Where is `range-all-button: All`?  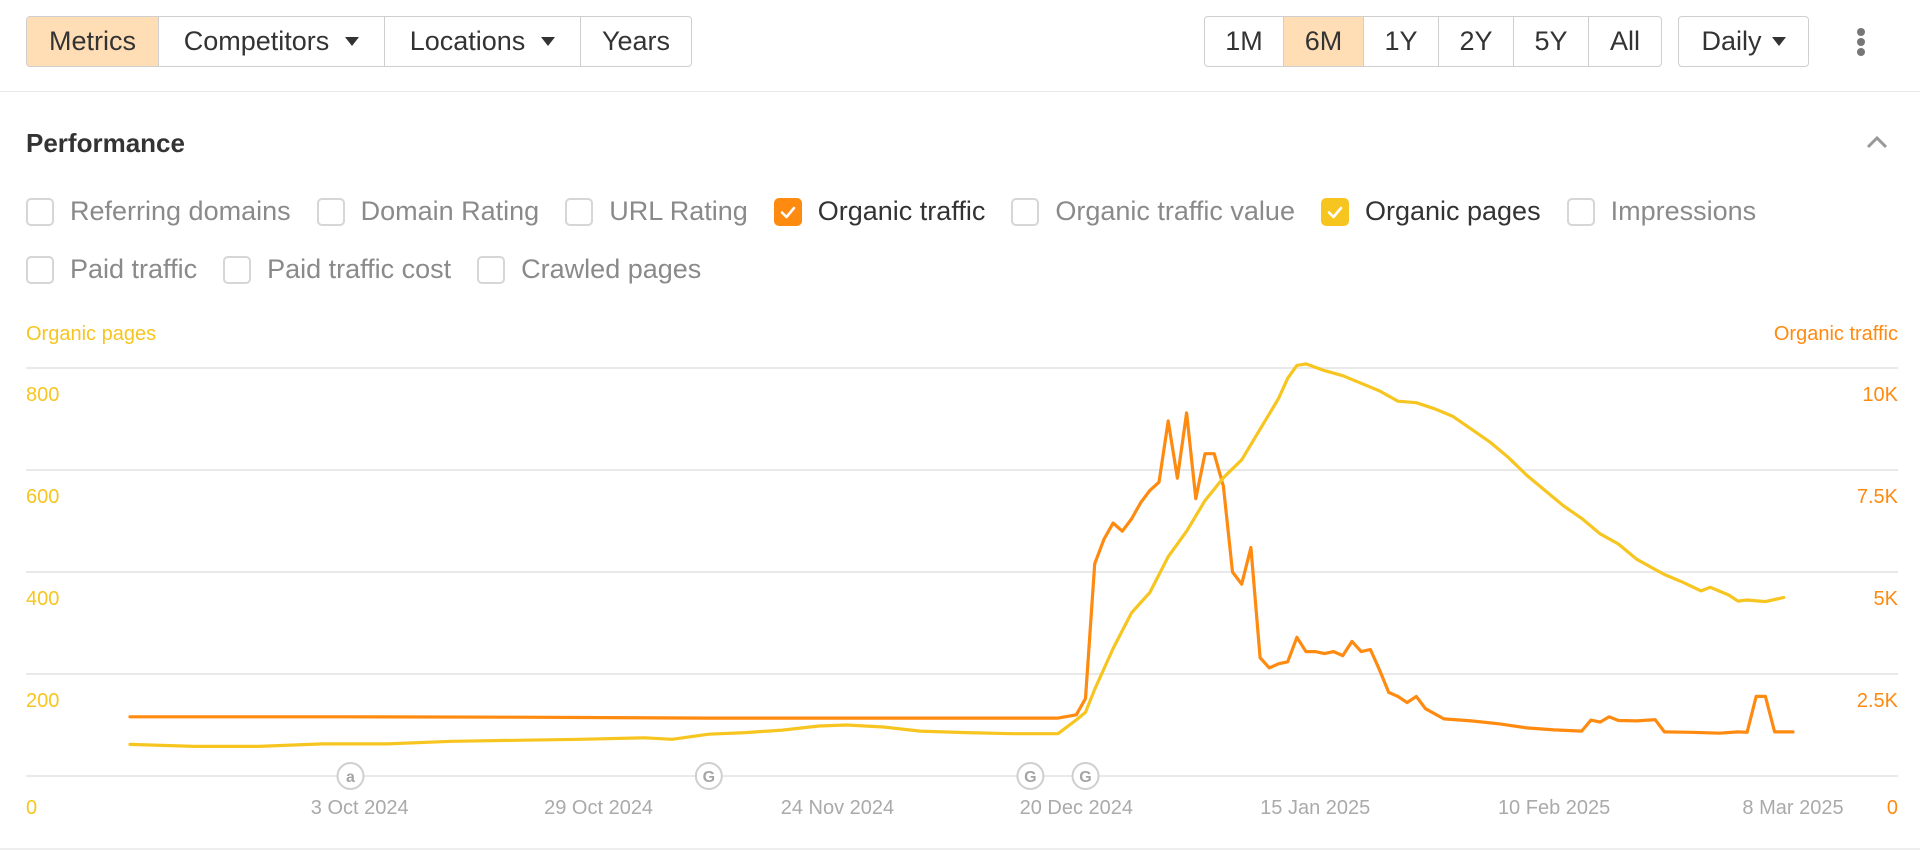
range-all-button: All is located at coordinates (1625, 41).